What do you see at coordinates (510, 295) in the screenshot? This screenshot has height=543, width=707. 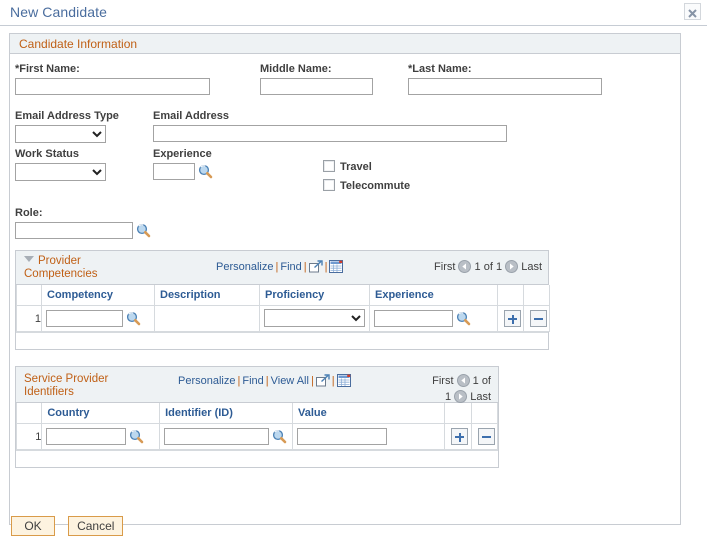 I see `competencies-col-add` at bounding box center [510, 295].